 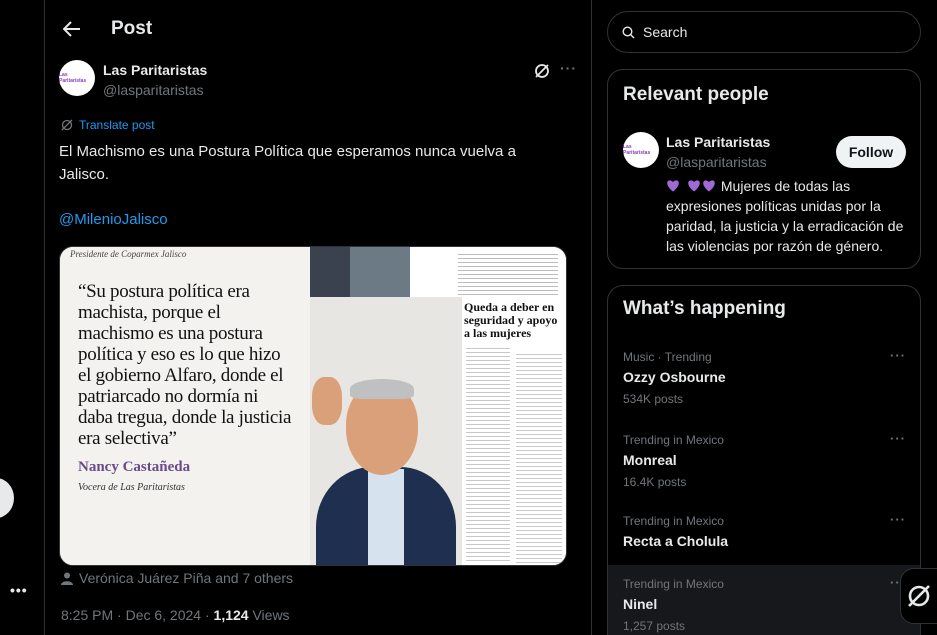 I want to click on grok-floating-button, so click(x=918, y=596).